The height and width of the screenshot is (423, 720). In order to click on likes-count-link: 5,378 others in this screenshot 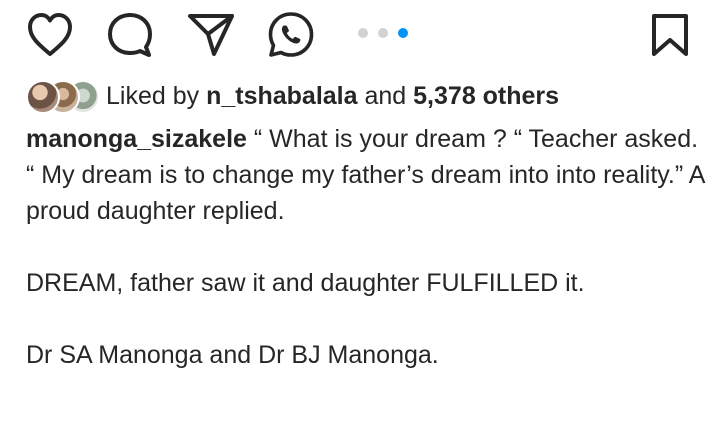, I will do `click(486, 96)`.